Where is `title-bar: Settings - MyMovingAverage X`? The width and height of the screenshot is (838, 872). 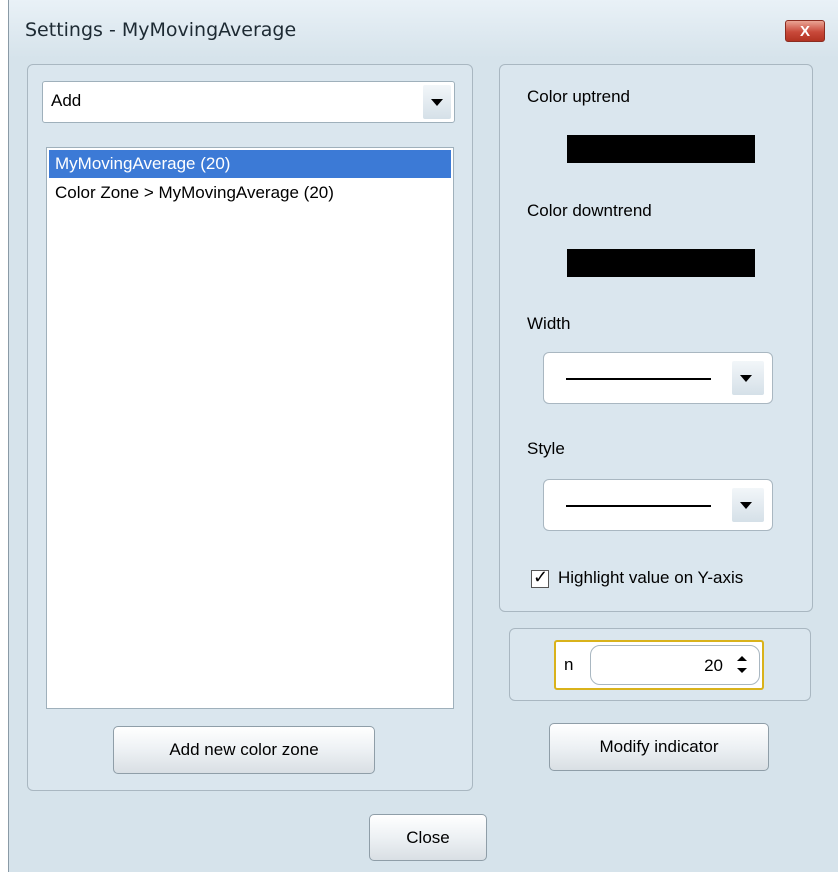
title-bar: Settings - MyMovingAverage X is located at coordinates (423, 29).